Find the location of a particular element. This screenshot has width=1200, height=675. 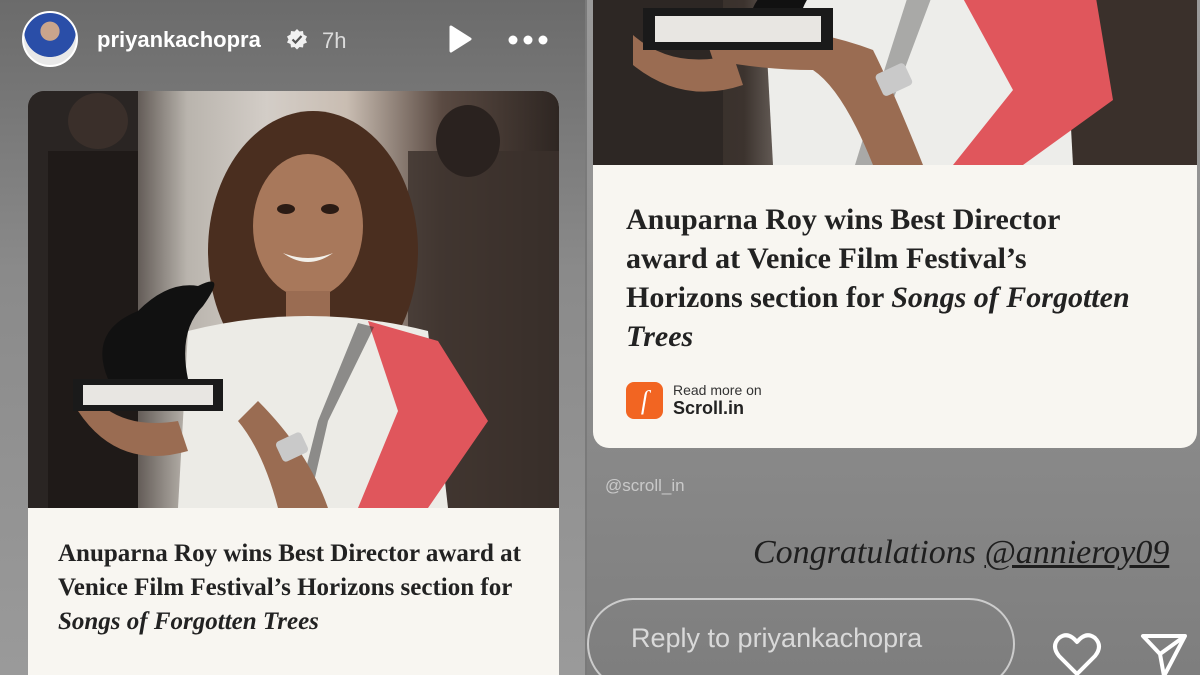

caption-mention: @annieroy09 is located at coordinates (1076, 552).